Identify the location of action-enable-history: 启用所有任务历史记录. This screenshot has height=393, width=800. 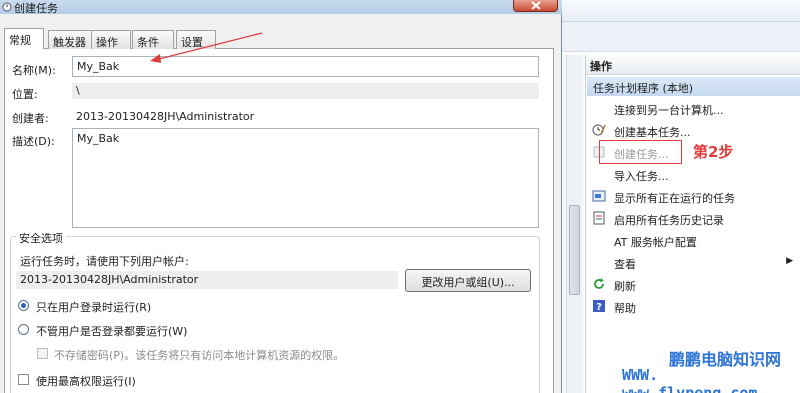
(692, 219).